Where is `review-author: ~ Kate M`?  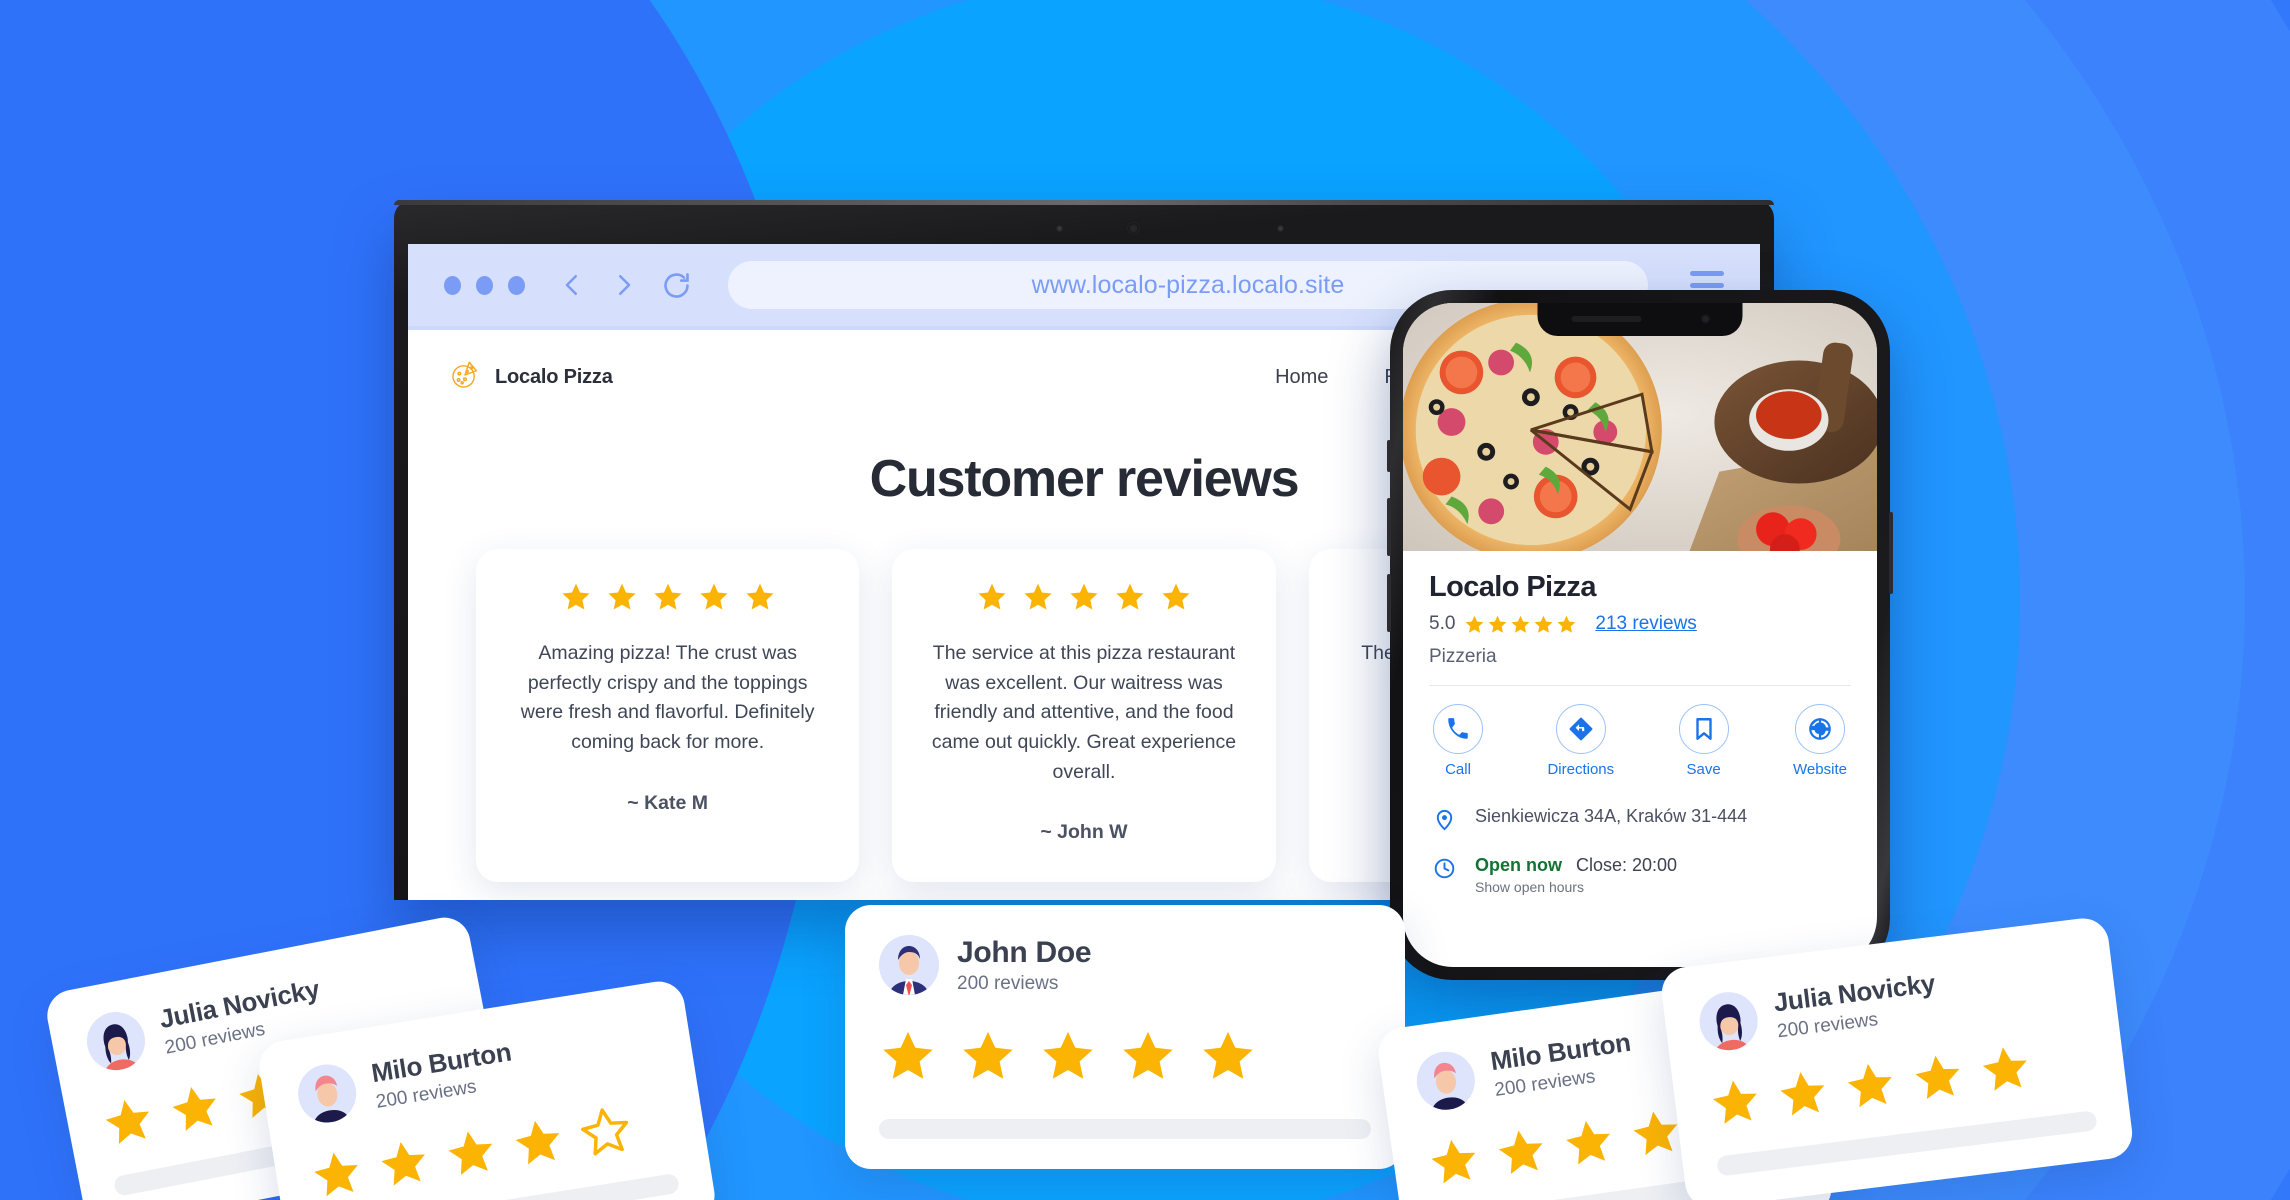 review-author: ~ Kate M is located at coordinates (668, 802).